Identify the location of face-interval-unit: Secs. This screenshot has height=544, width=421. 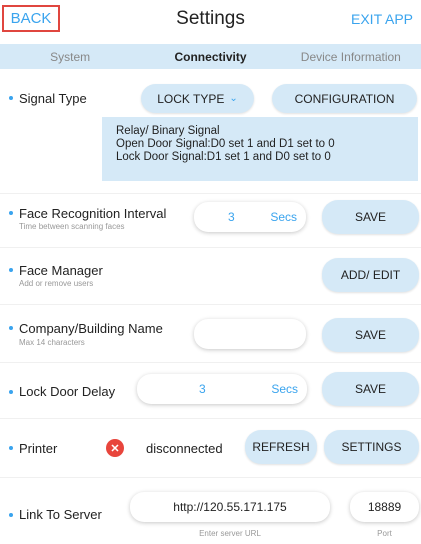
(283, 217).